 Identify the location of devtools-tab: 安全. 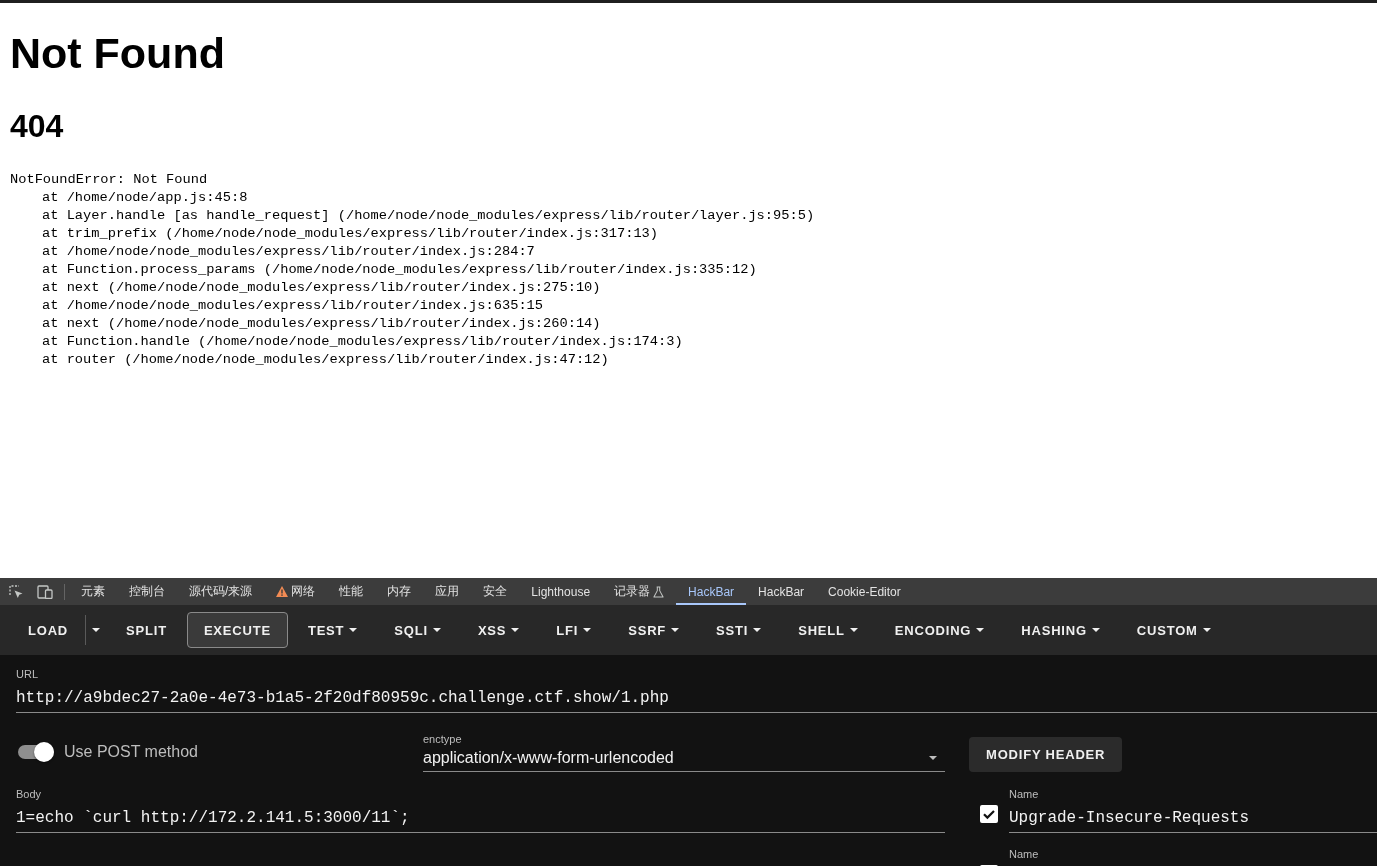
(495, 591).